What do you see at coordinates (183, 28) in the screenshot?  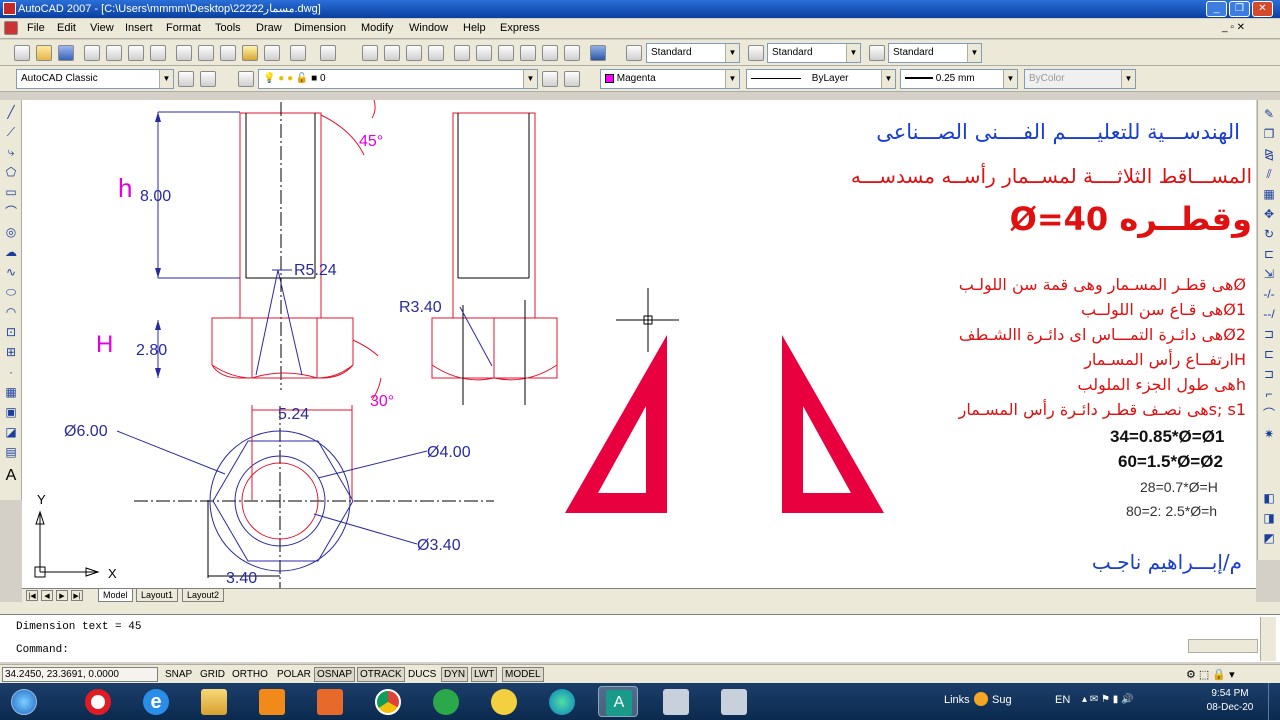 I see `menu-format: Format` at bounding box center [183, 28].